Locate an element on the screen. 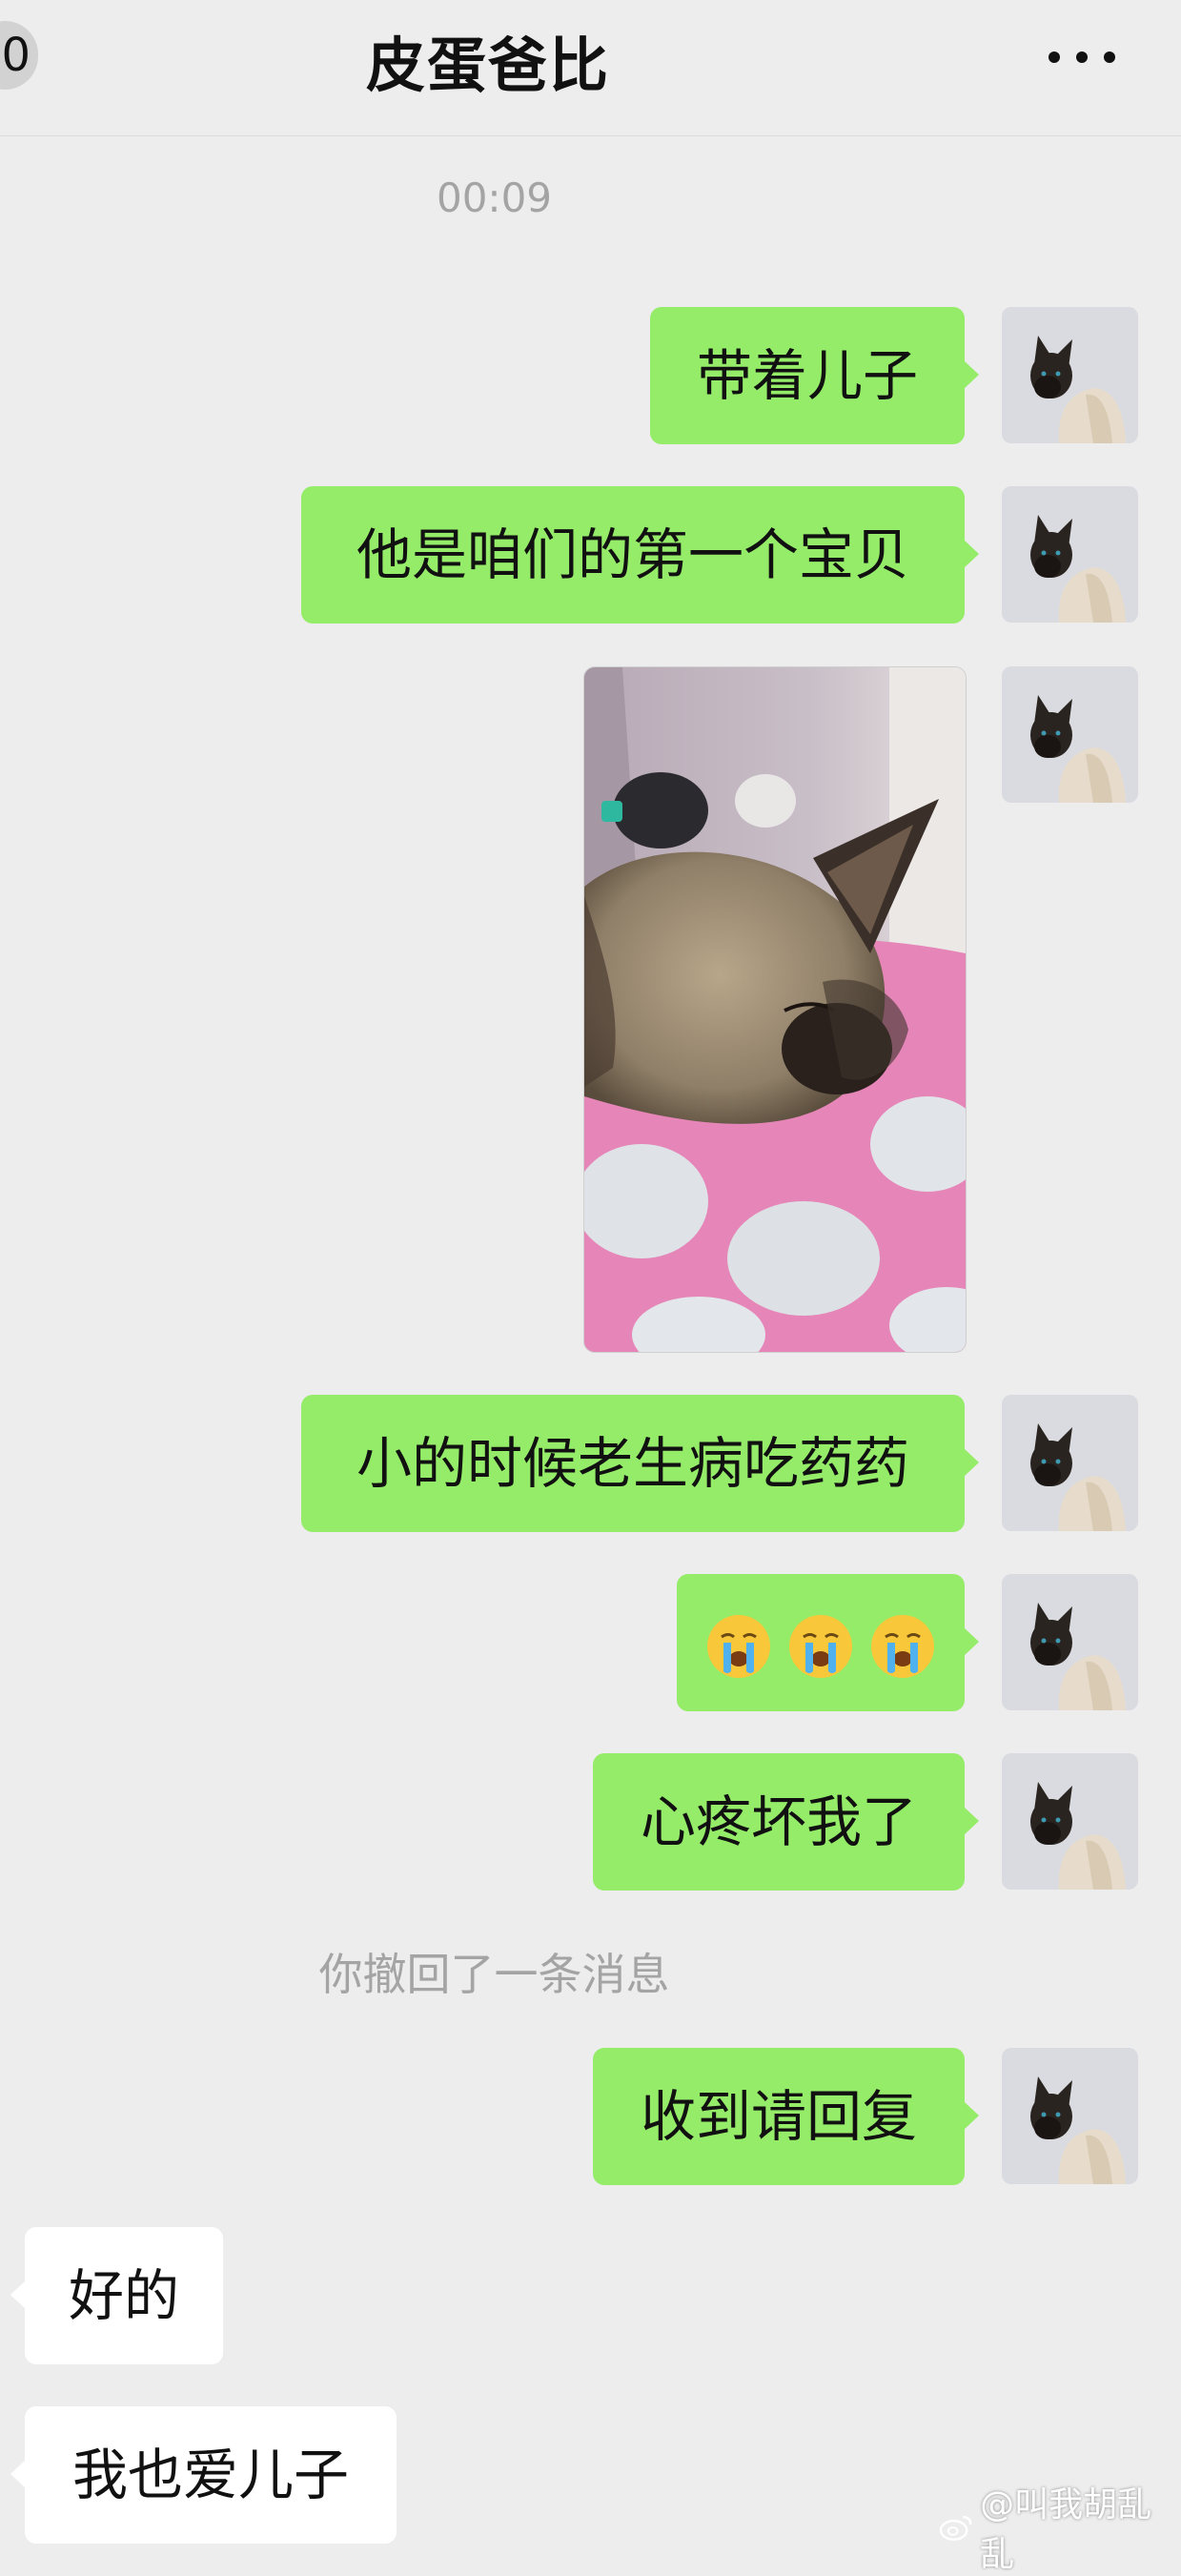 This screenshot has width=1181, height=2576. more-dots-icon is located at coordinates (1082, 58).